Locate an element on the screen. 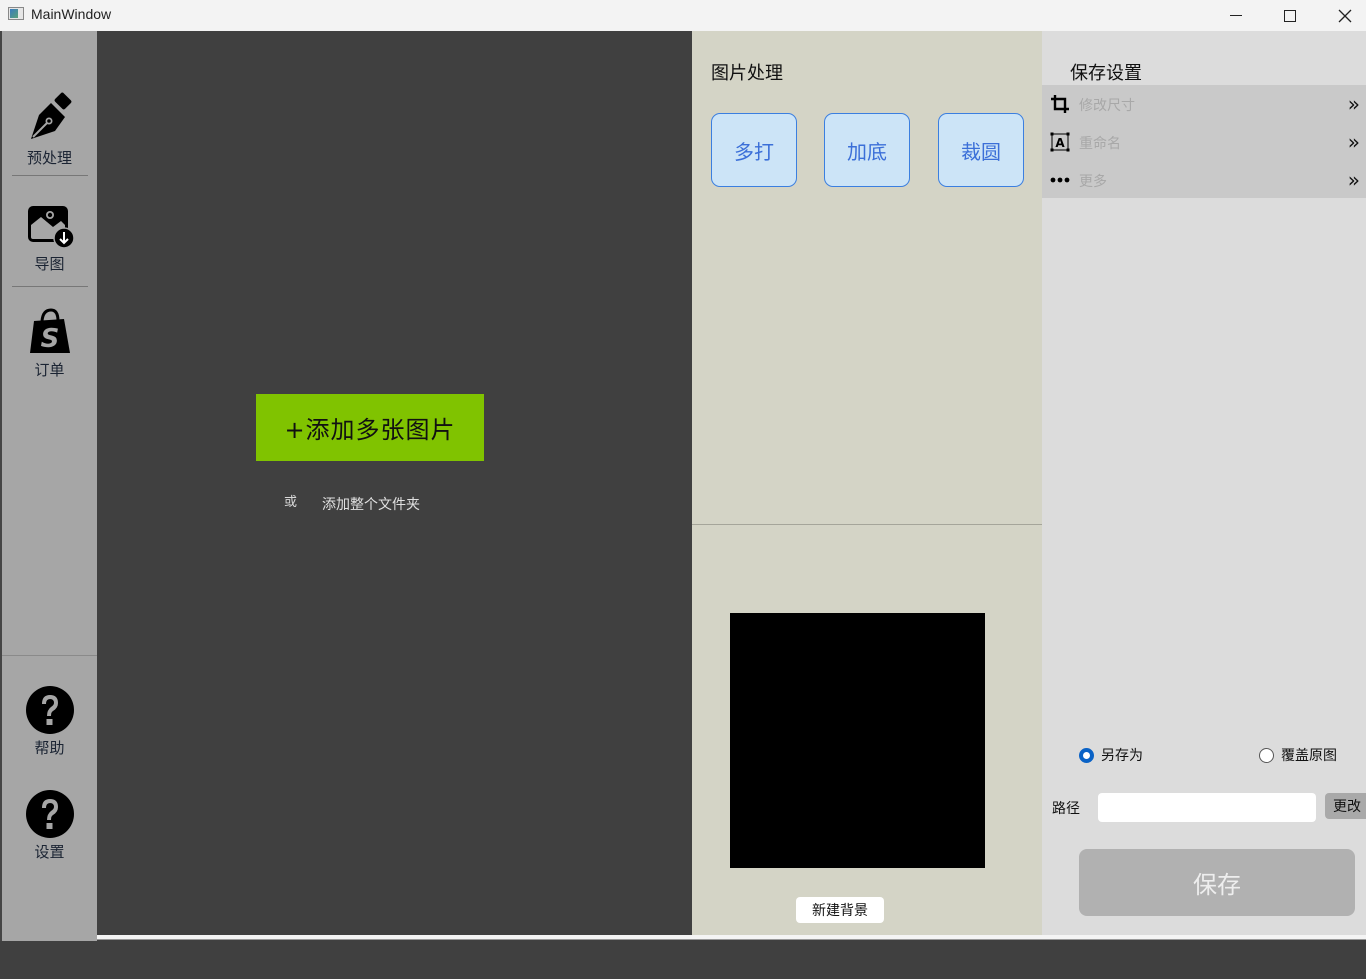 The image size is (1366, 979). close-icon is located at coordinates (1345, 15).